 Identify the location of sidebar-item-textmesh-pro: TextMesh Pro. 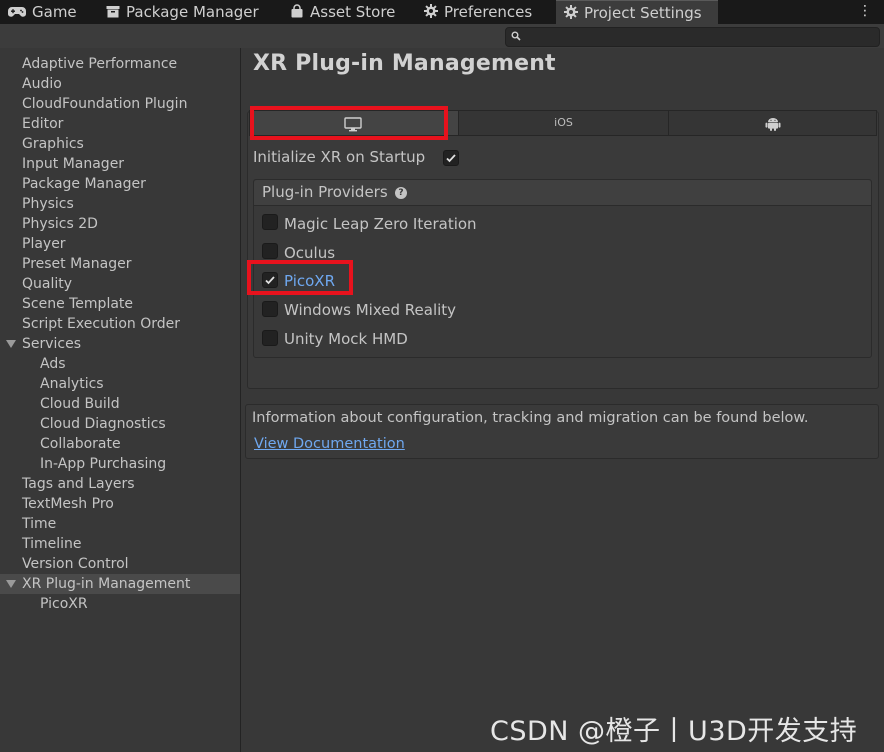
(131, 504).